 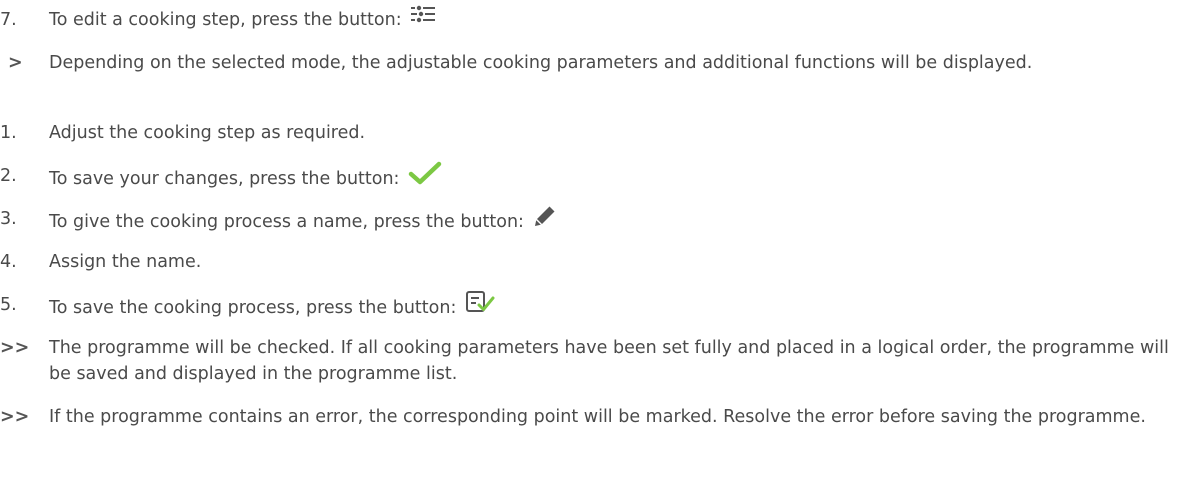 What do you see at coordinates (8, 219) in the screenshot?
I see `step-number: 3.` at bounding box center [8, 219].